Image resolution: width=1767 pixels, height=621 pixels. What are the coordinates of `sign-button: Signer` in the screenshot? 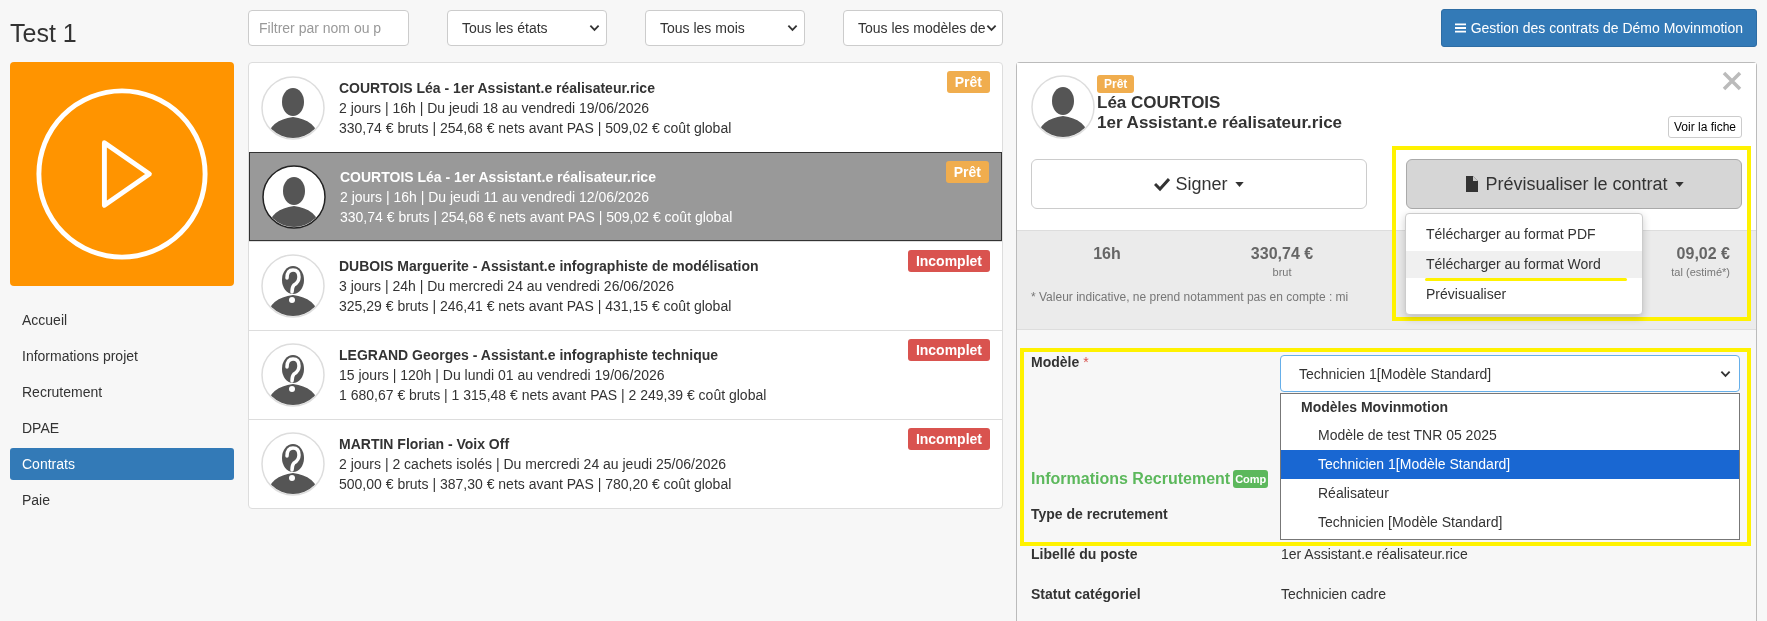 It's located at (1199, 184).